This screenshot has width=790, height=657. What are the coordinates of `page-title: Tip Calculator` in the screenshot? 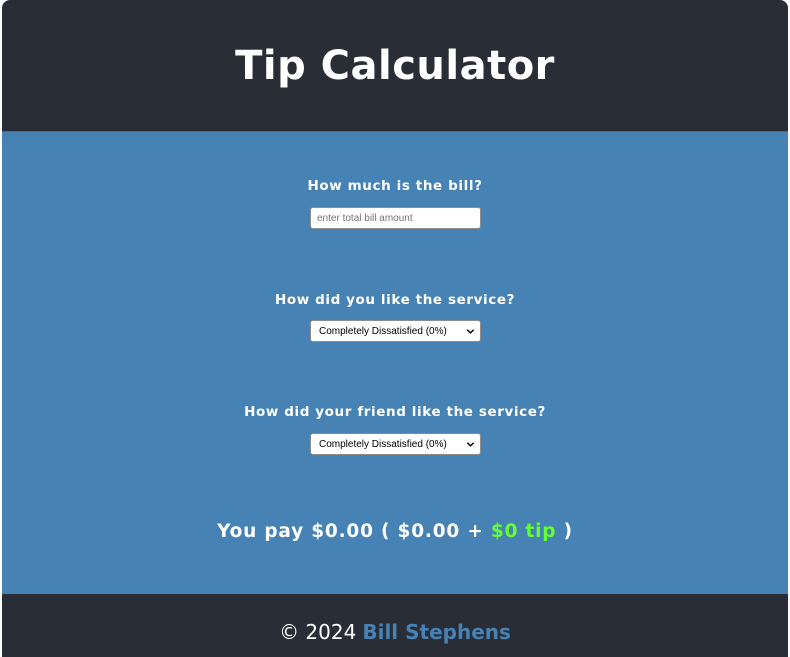 It's located at (395, 65).